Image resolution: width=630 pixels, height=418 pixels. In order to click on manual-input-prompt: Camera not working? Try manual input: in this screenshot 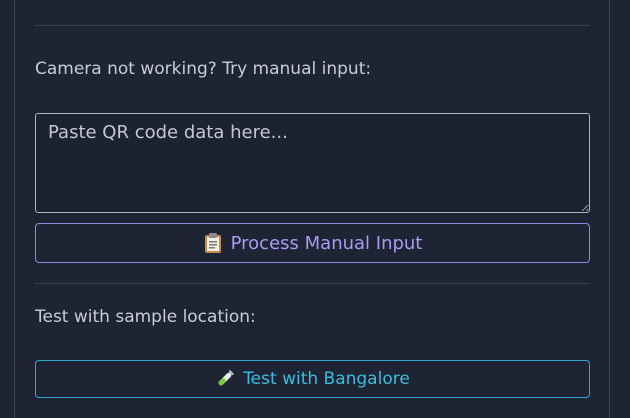, I will do `click(203, 69)`.